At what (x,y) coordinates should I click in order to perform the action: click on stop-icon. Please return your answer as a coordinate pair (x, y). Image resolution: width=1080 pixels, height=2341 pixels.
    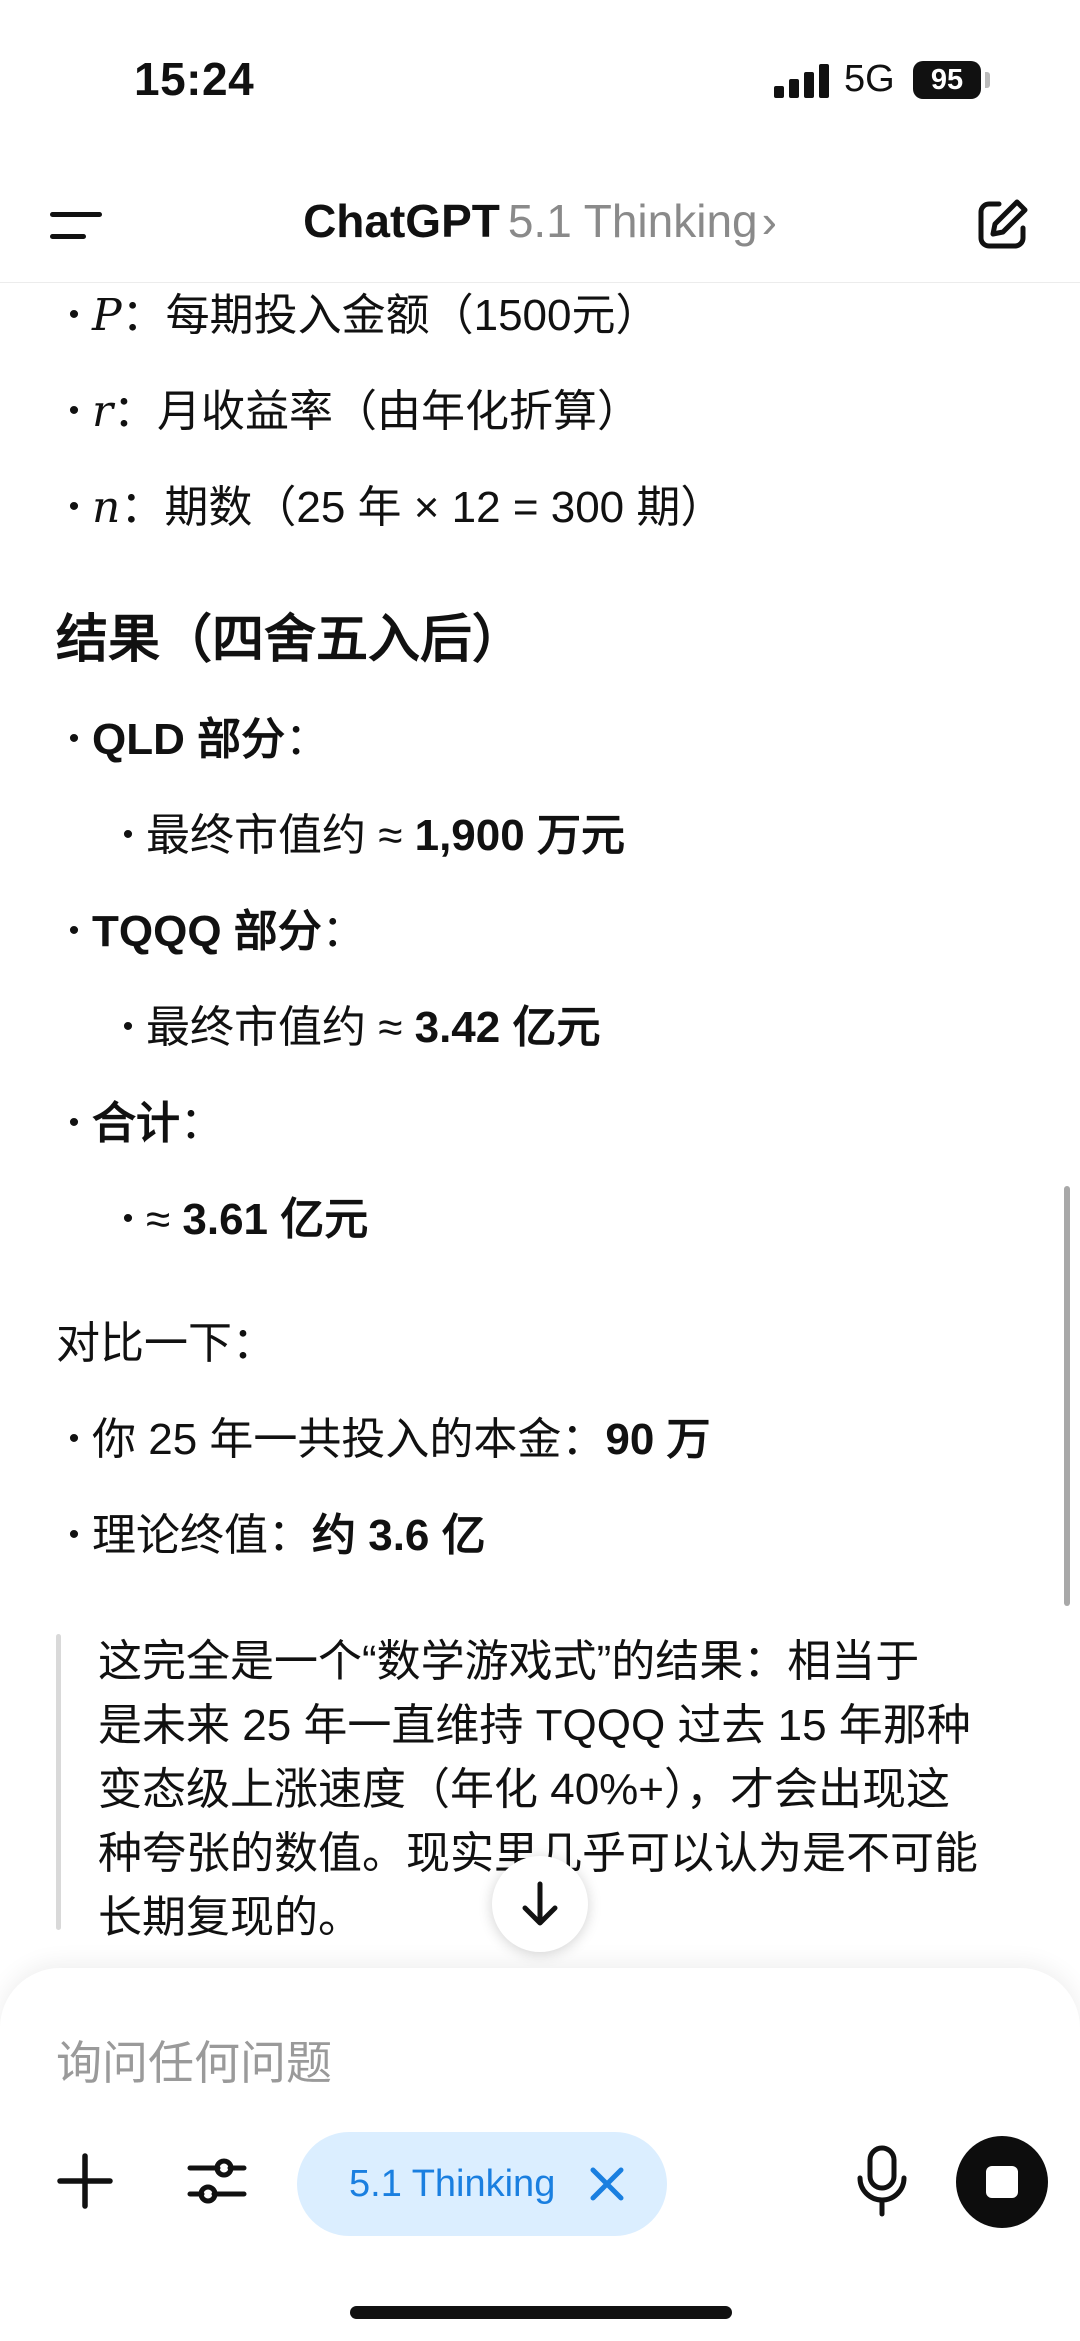
    Looking at the image, I should click on (1002, 2182).